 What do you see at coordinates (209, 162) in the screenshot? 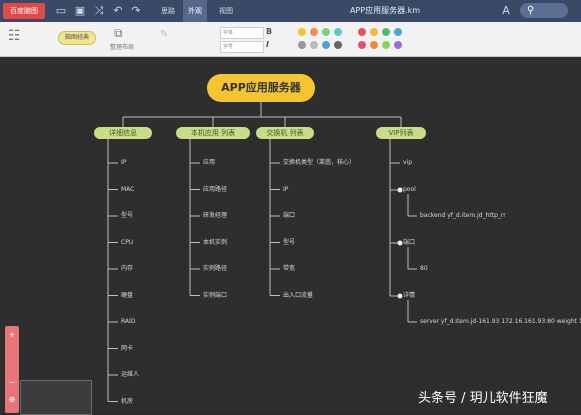
I see `leaf-topic: 应用` at bounding box center [209, 162].